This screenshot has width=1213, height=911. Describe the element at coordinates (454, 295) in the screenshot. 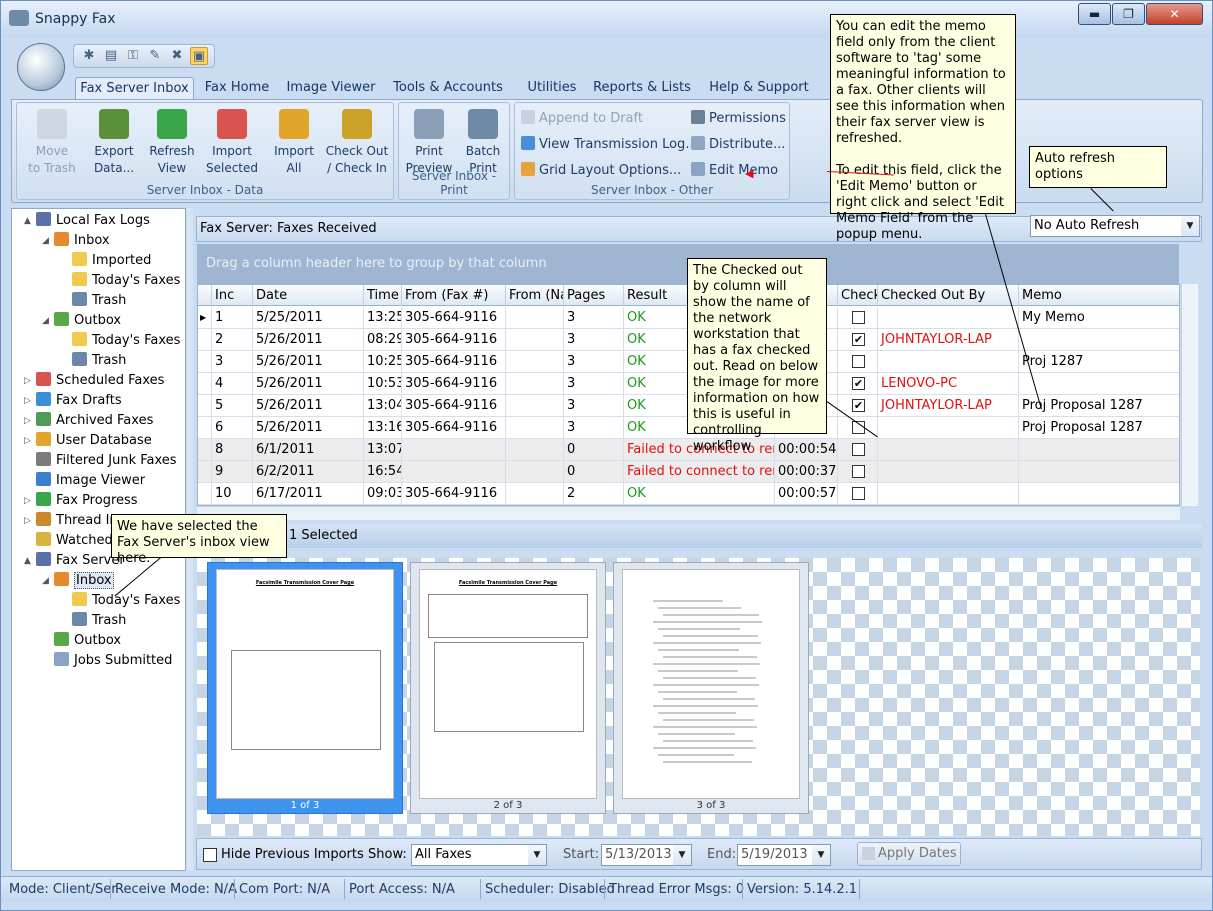

I see `column-header-from-fax-: From (Fax #)` at that location.